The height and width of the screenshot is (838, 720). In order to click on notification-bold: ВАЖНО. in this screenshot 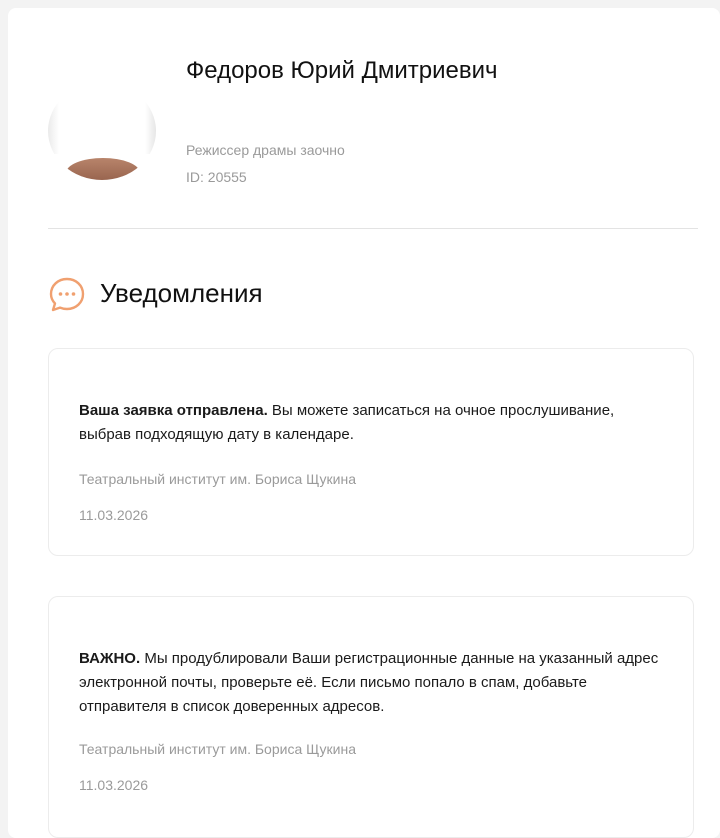, I will do `click(110, 658)`.